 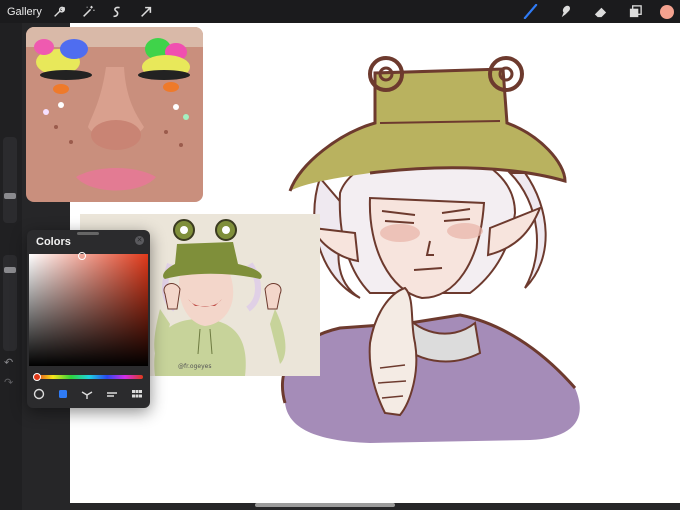 I want to click on top-toolbar: Gallery, so click(x=340, y=11).